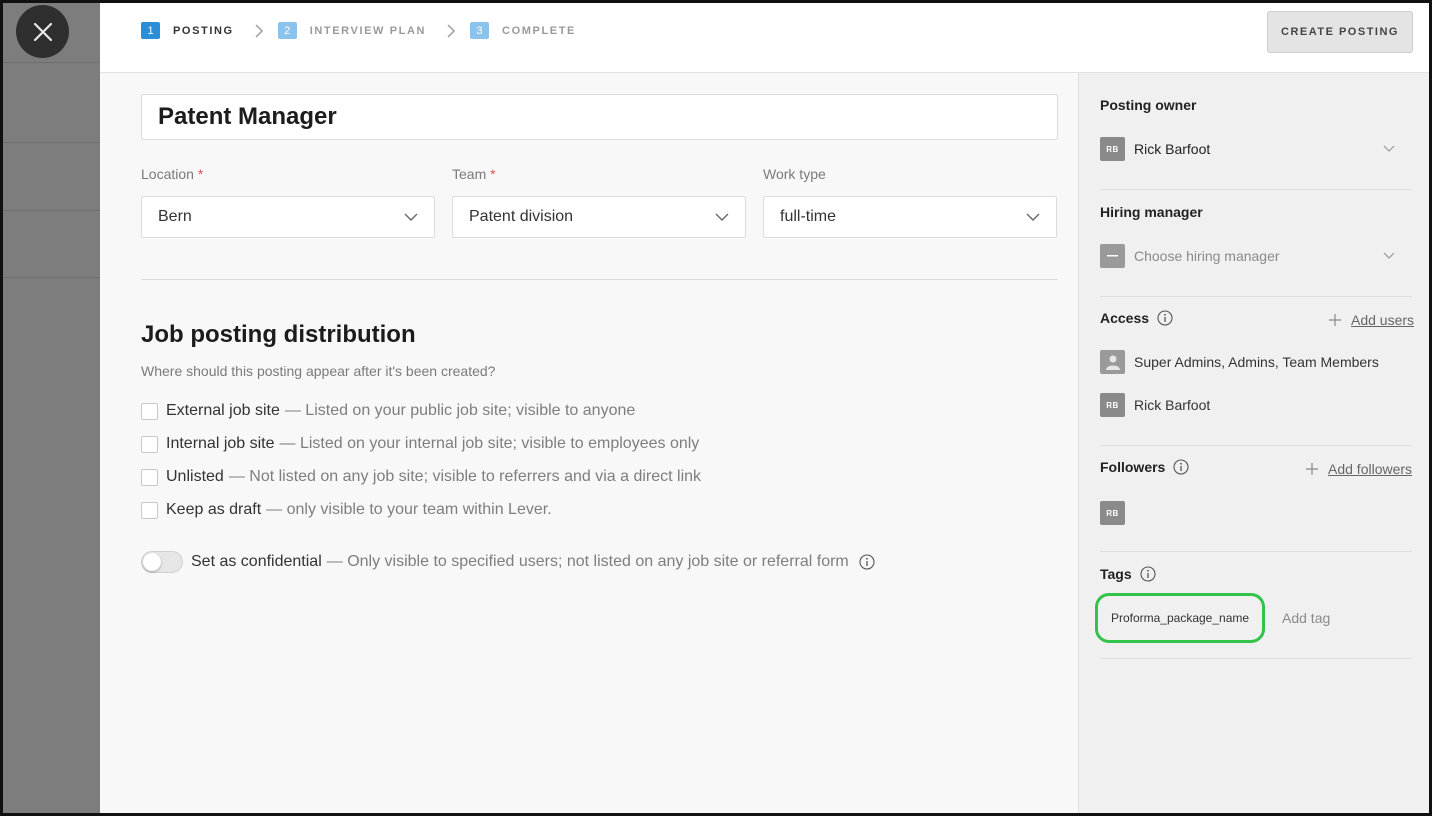 Image resolution: width=1432 pixels, height=816 pixels. What do you see at coordinates (479, 30) in the screenshot?
I see `step-number: 3` at bounding box center [479, 30].